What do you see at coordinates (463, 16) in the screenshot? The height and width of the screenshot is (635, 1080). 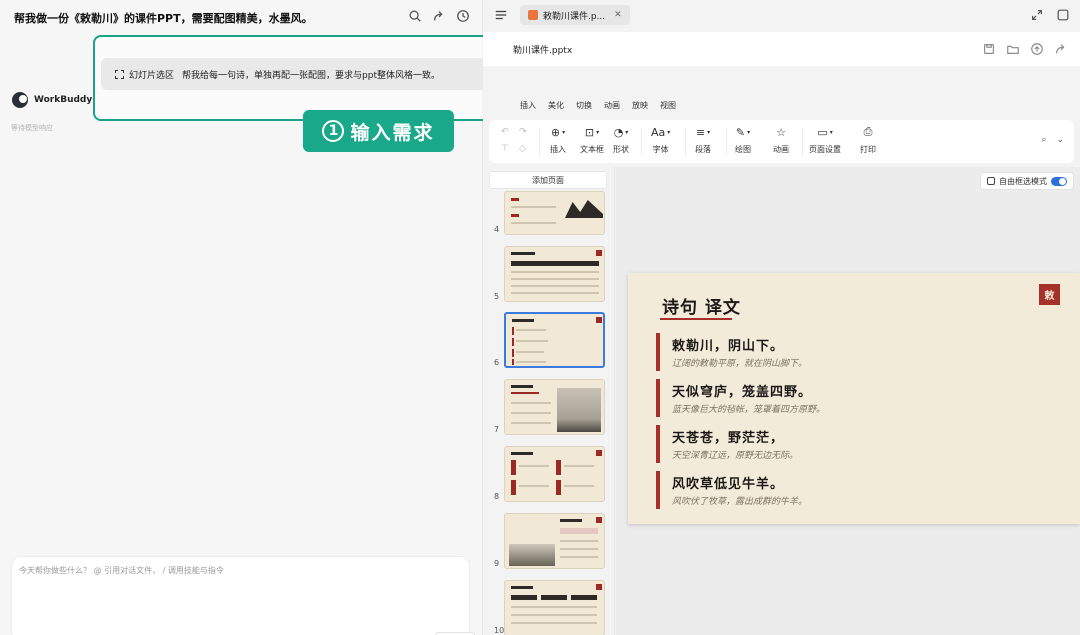 I see `history-icon` at bounding box center [463, 16].